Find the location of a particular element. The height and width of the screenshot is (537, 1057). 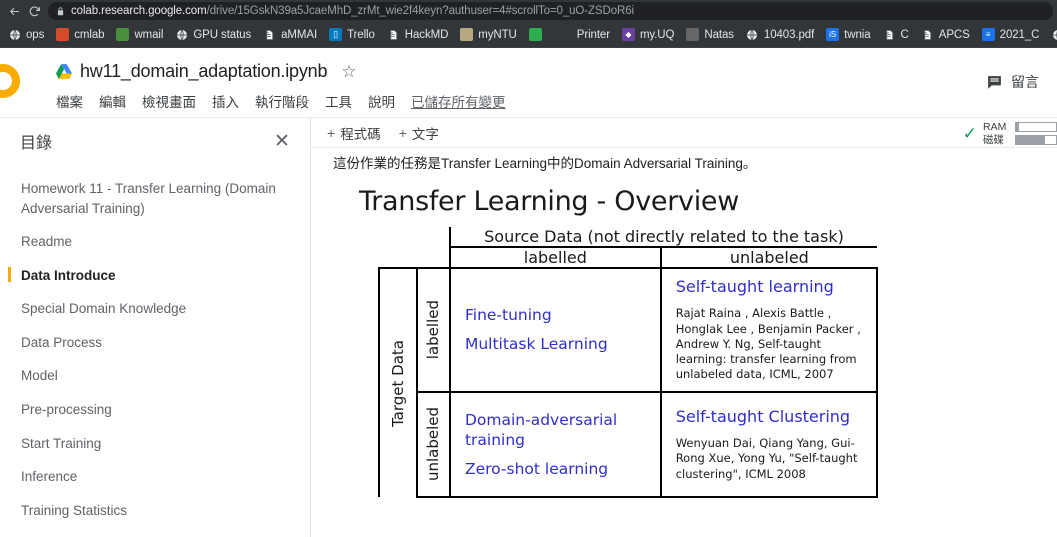

bookmark-c: C is located at coordinates (896, 35).